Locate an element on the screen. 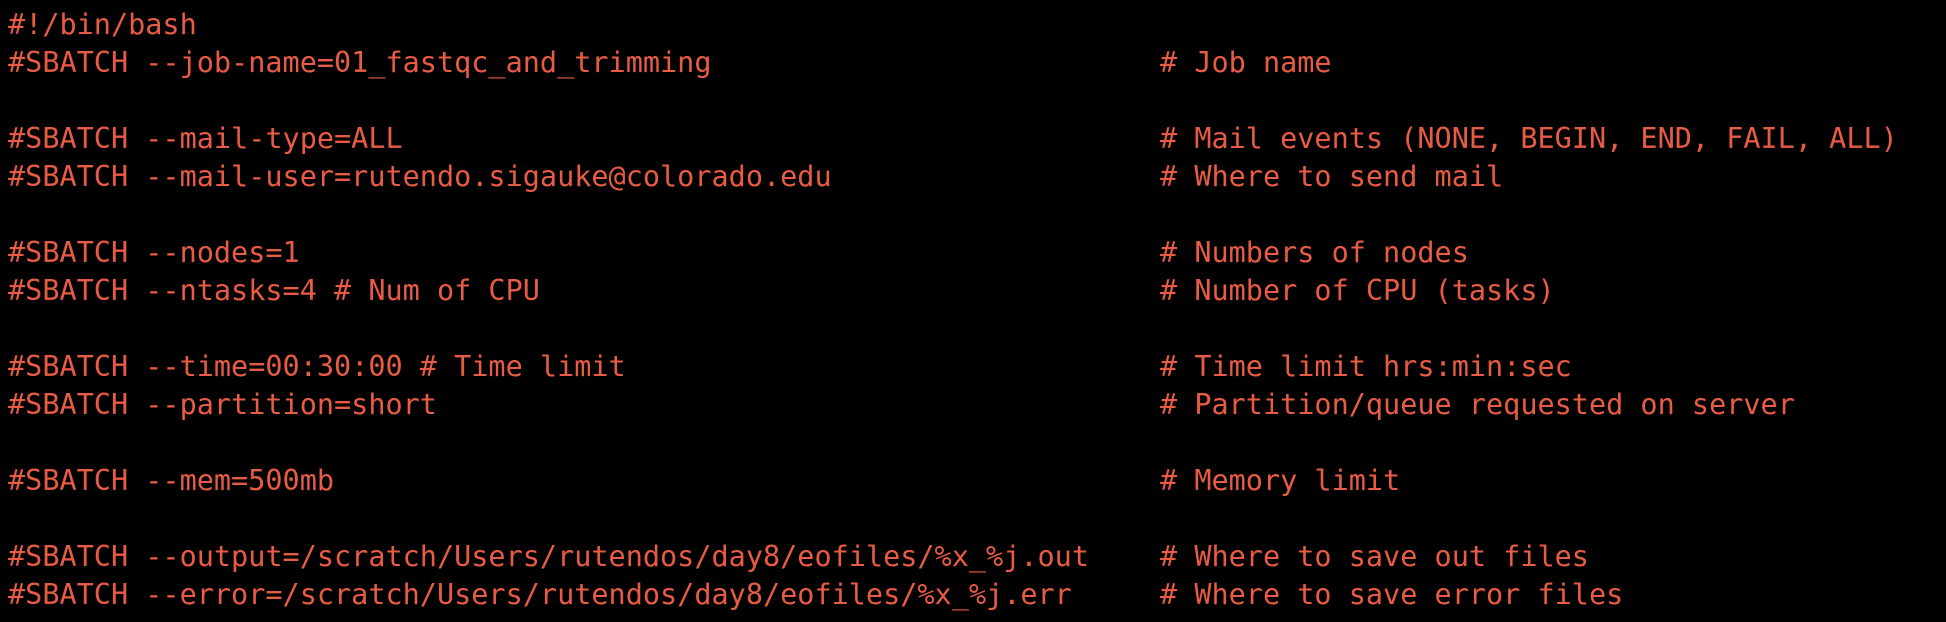  code-text: #SBATCH --mail-type=ALL is located at coordinates (205, 138).